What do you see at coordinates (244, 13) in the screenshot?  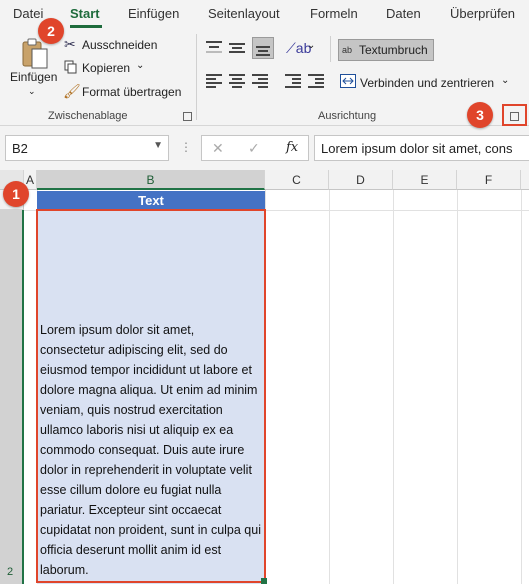 I see `tab-page-layout: Seitenlayout` at bounding box center [244, 13].